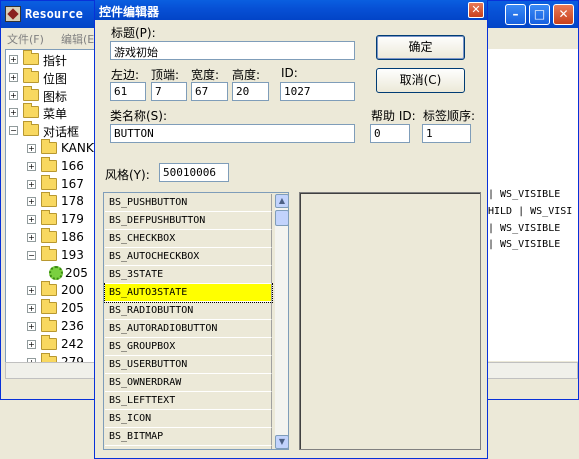  What do you see at coordinates (250, 91) in the screenshot?
I see `height-input: 20` at bounding box center [250, 91].